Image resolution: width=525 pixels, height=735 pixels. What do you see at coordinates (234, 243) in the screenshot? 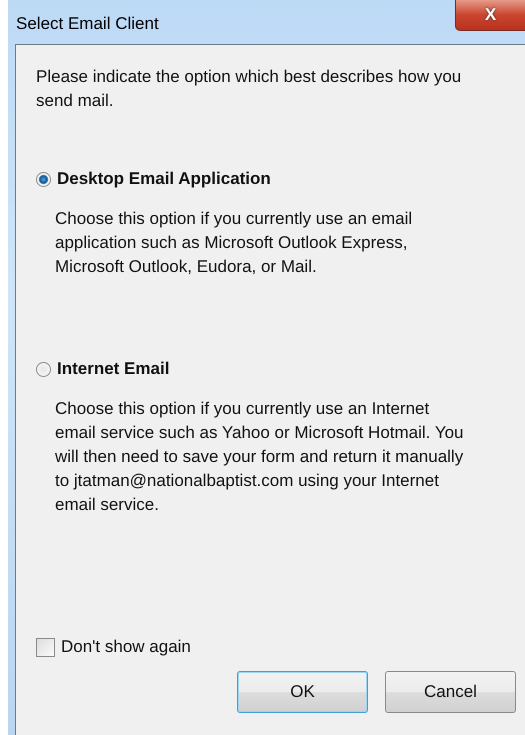
I see `option-description: Choose this option if you currently use an email application such as Microsoft Outlook Express, Microsoft Outlook, Eudora, or Mail.` at bounding box center [234, 243].